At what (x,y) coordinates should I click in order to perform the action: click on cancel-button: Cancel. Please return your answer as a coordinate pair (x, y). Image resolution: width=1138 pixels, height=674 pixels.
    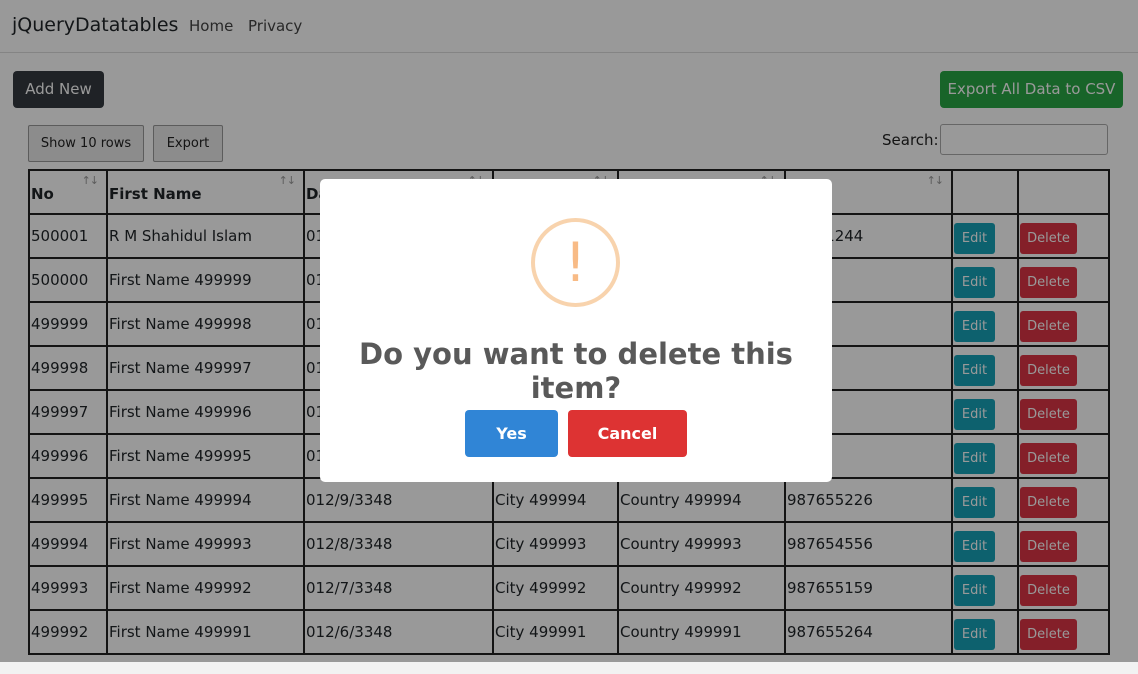
    Looking at the image, I should click on (627, 433).